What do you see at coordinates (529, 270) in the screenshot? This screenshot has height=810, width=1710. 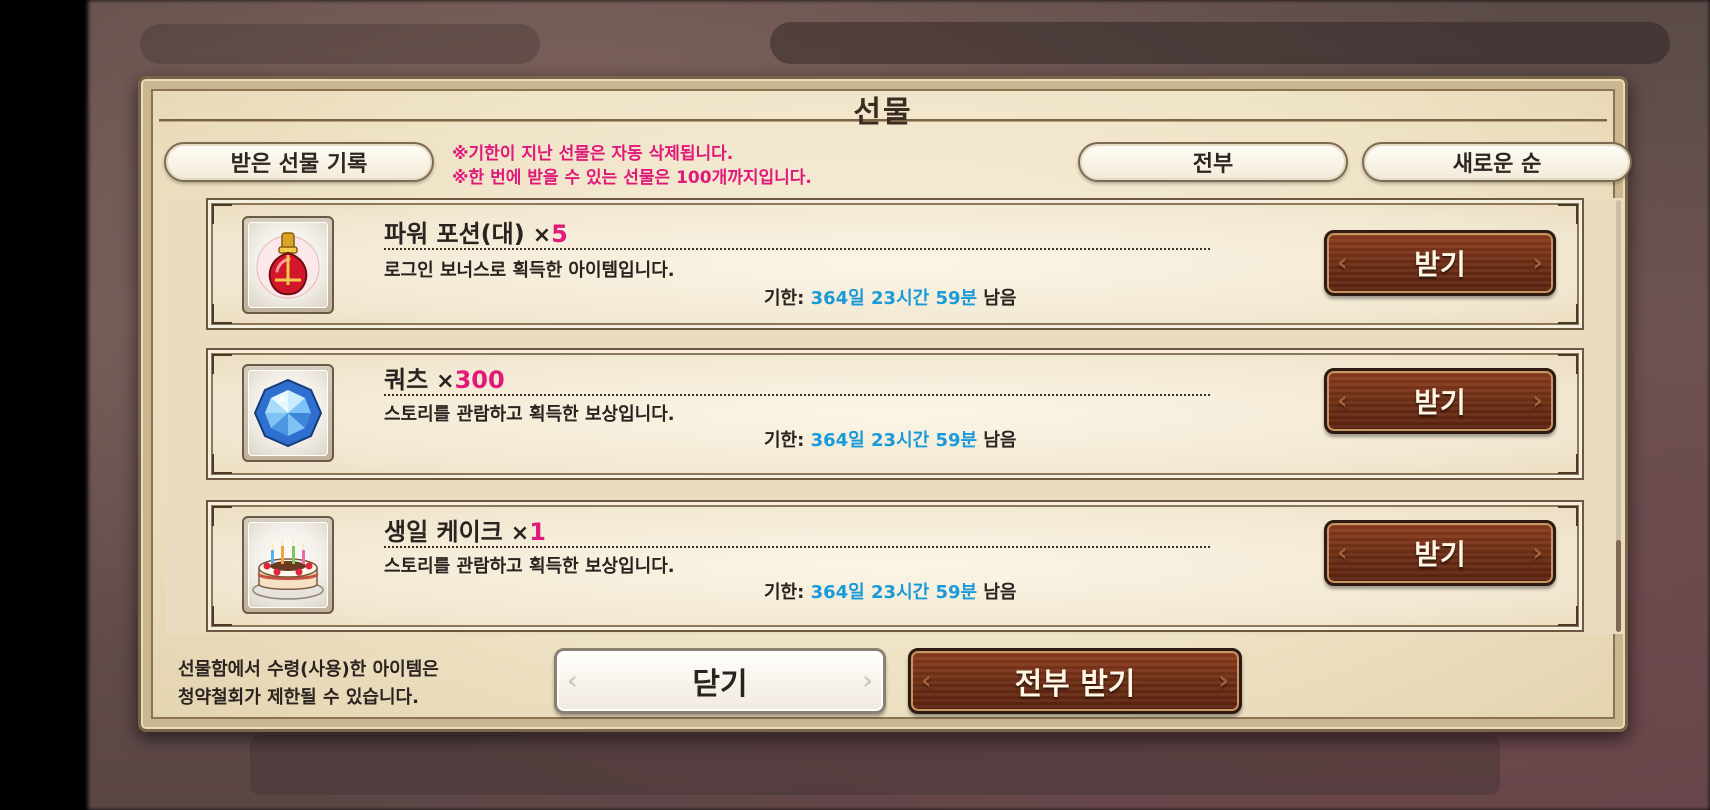 I see `item-description: 로그인 보너스로 획득한 아이템입니다.` at bounding box center [529, 270].